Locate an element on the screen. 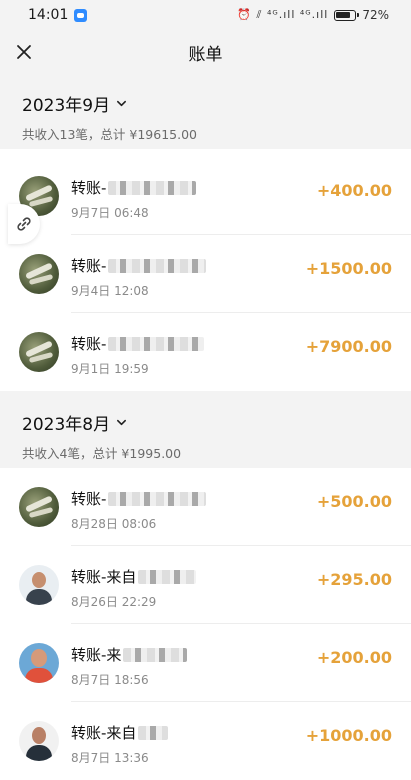 This screenshot has height=780, width=411. signal-icons: ⏰ ⫽ ⁴ᴳ.ıll ⁴ᴳ.ıll is located at coordinates (283, 14).